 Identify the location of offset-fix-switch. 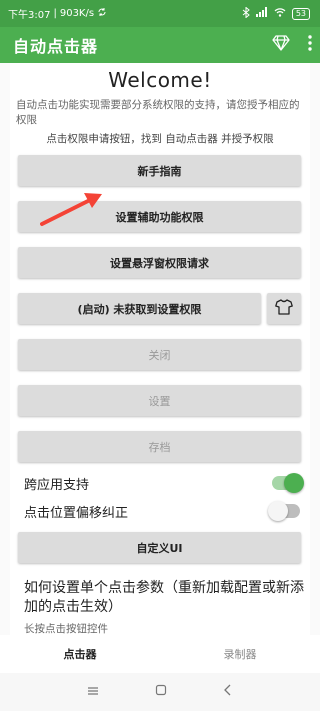
(284, 511).